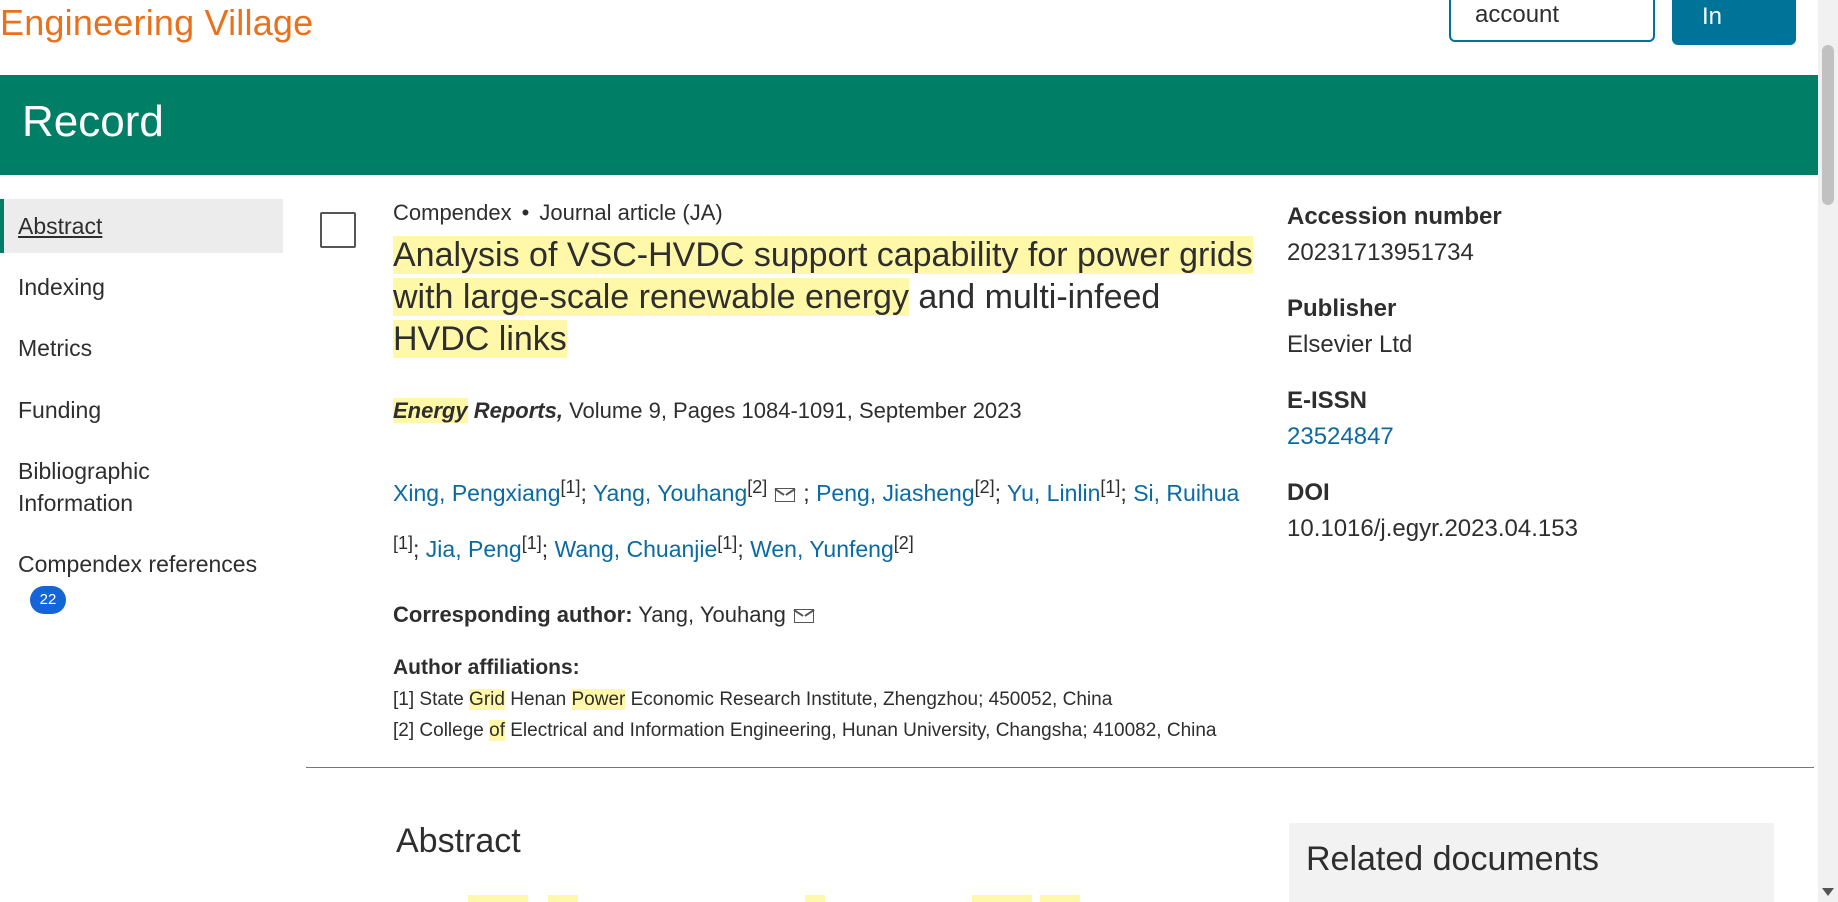  Describe the element at coordinates (486, 667) in the screenshot. I see `affiliations-heading: Author affiliations:` at that location.